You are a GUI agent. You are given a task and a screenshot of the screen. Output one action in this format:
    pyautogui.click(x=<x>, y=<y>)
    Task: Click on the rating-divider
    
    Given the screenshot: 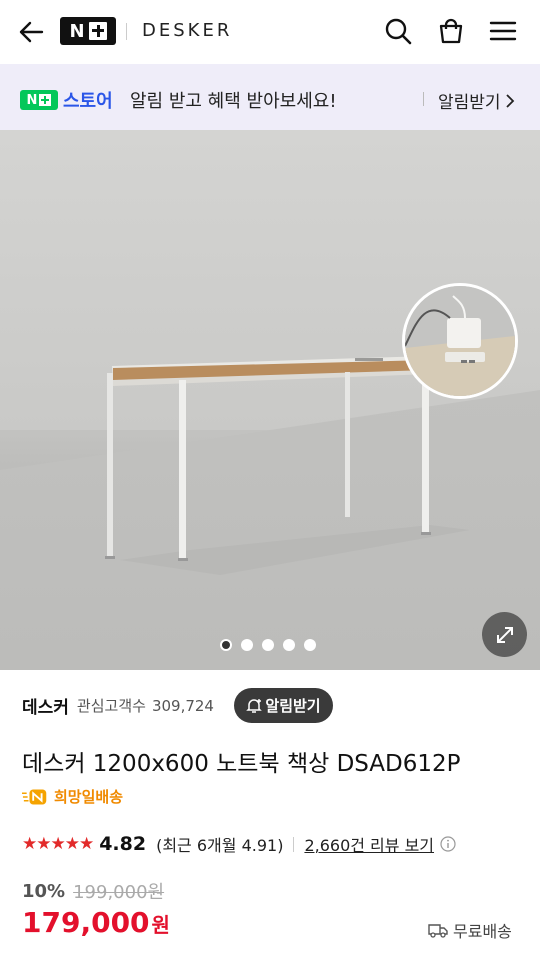 What is the action you would take?
    pyautogui.click(x=294, y=844)
    